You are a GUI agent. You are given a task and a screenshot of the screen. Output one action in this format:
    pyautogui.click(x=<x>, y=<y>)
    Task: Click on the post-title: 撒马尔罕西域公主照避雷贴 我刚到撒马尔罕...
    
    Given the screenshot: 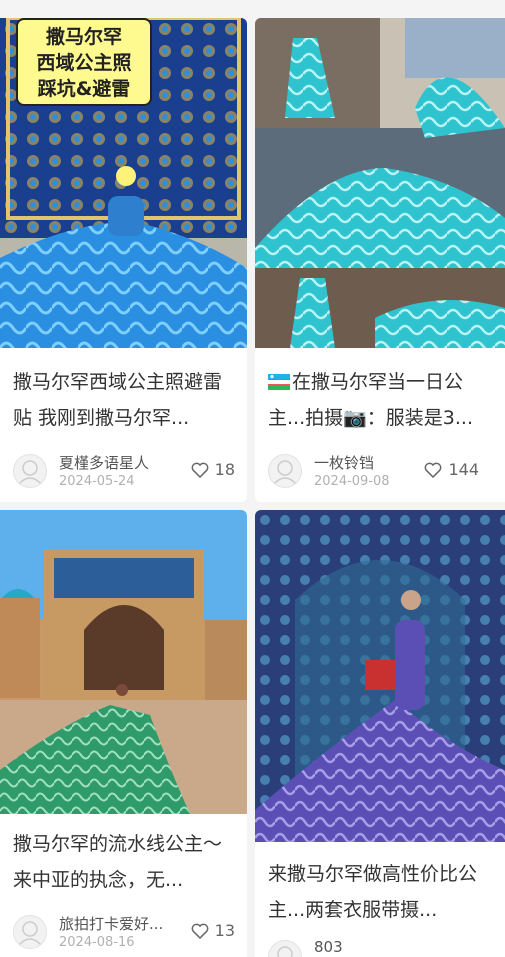 What is the action you would take?
    pyautogui.click(x=125, y=400)
    